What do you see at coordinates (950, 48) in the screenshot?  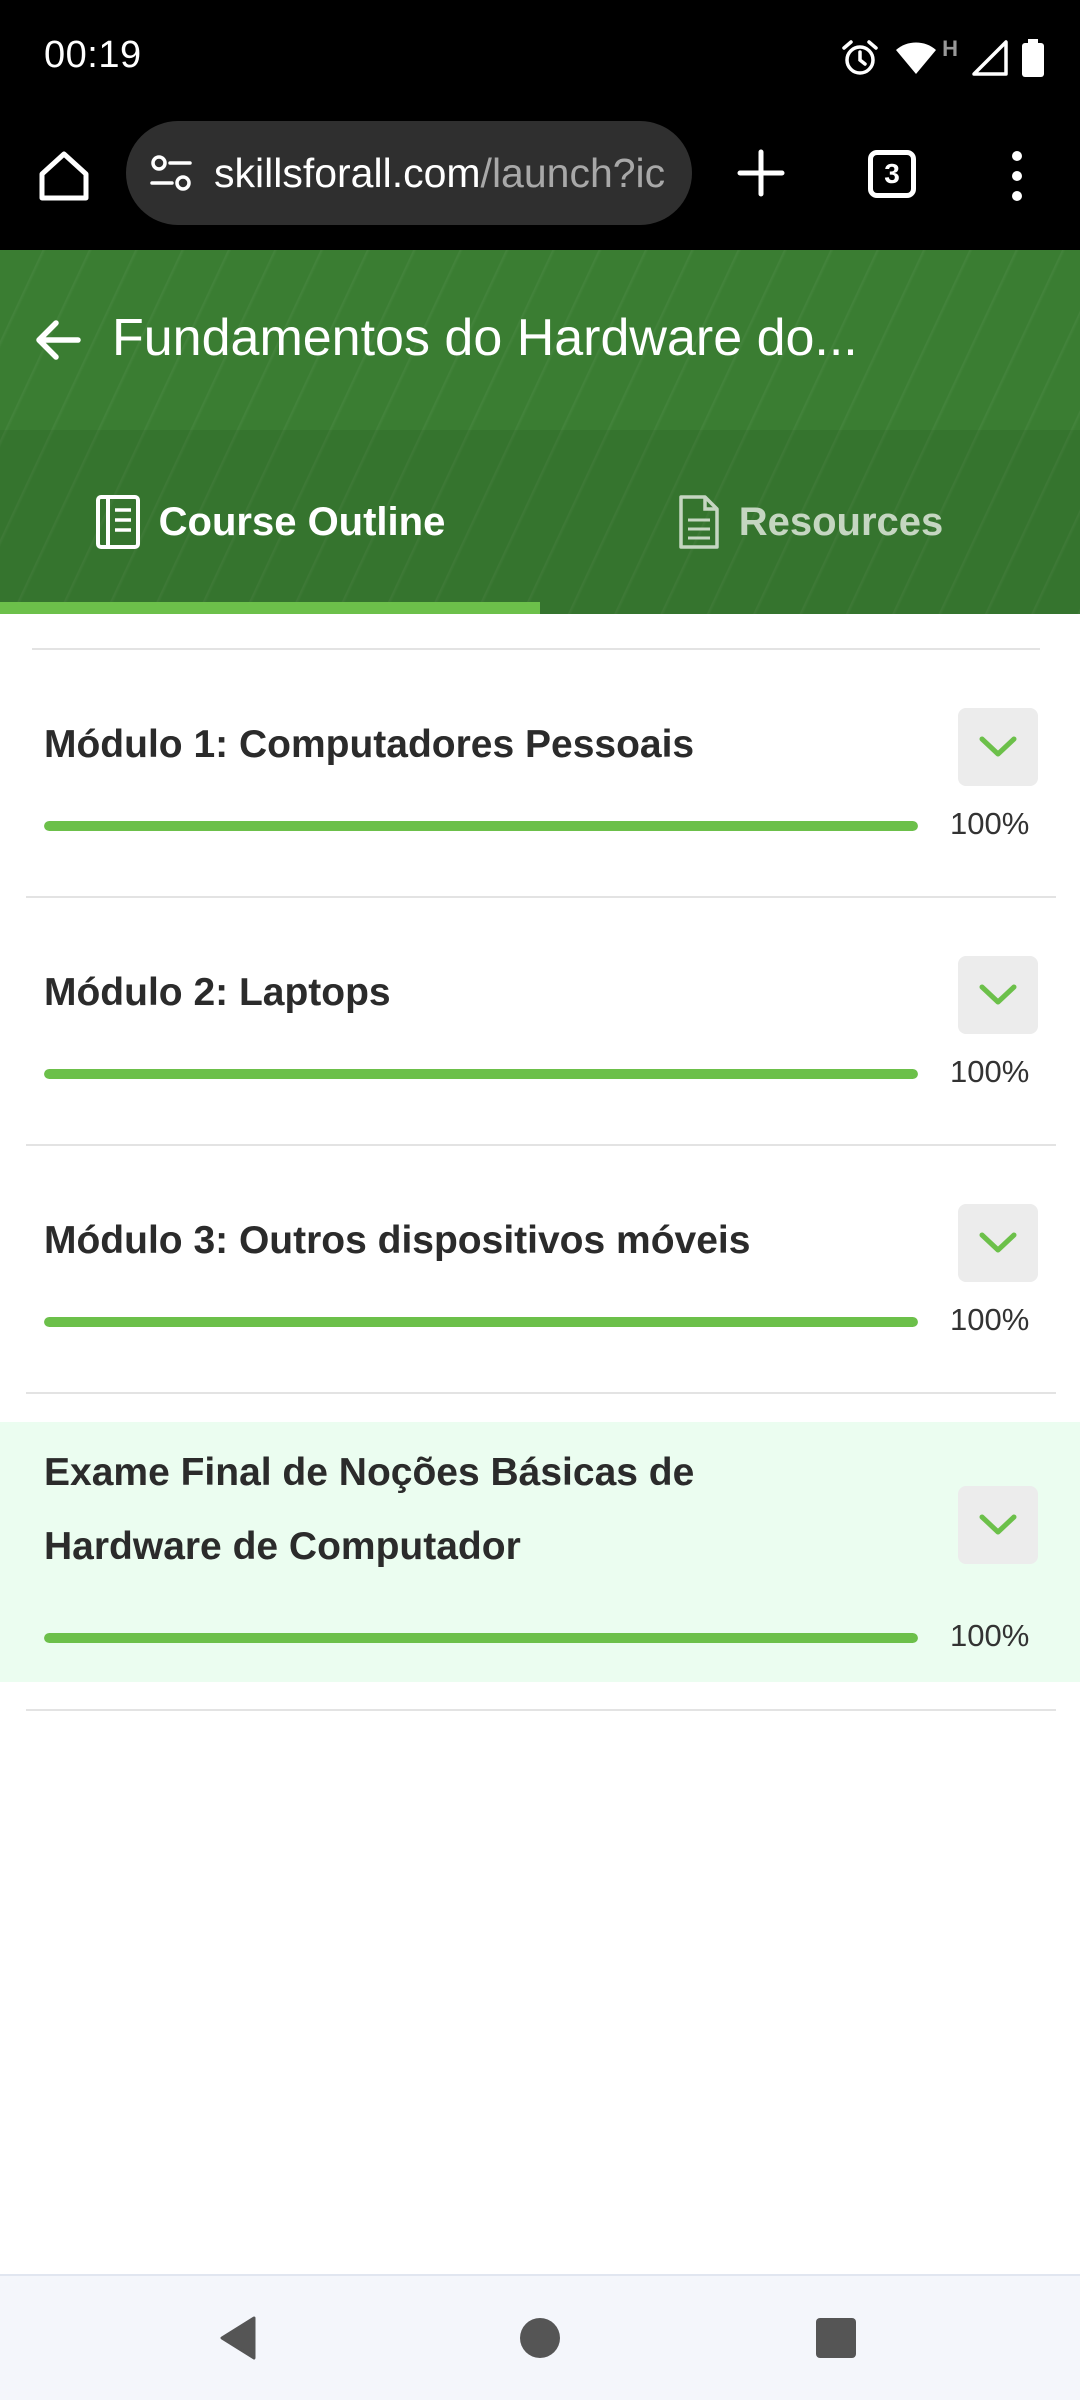 I see `network-type-label: H` at bounding box center [950, 48].